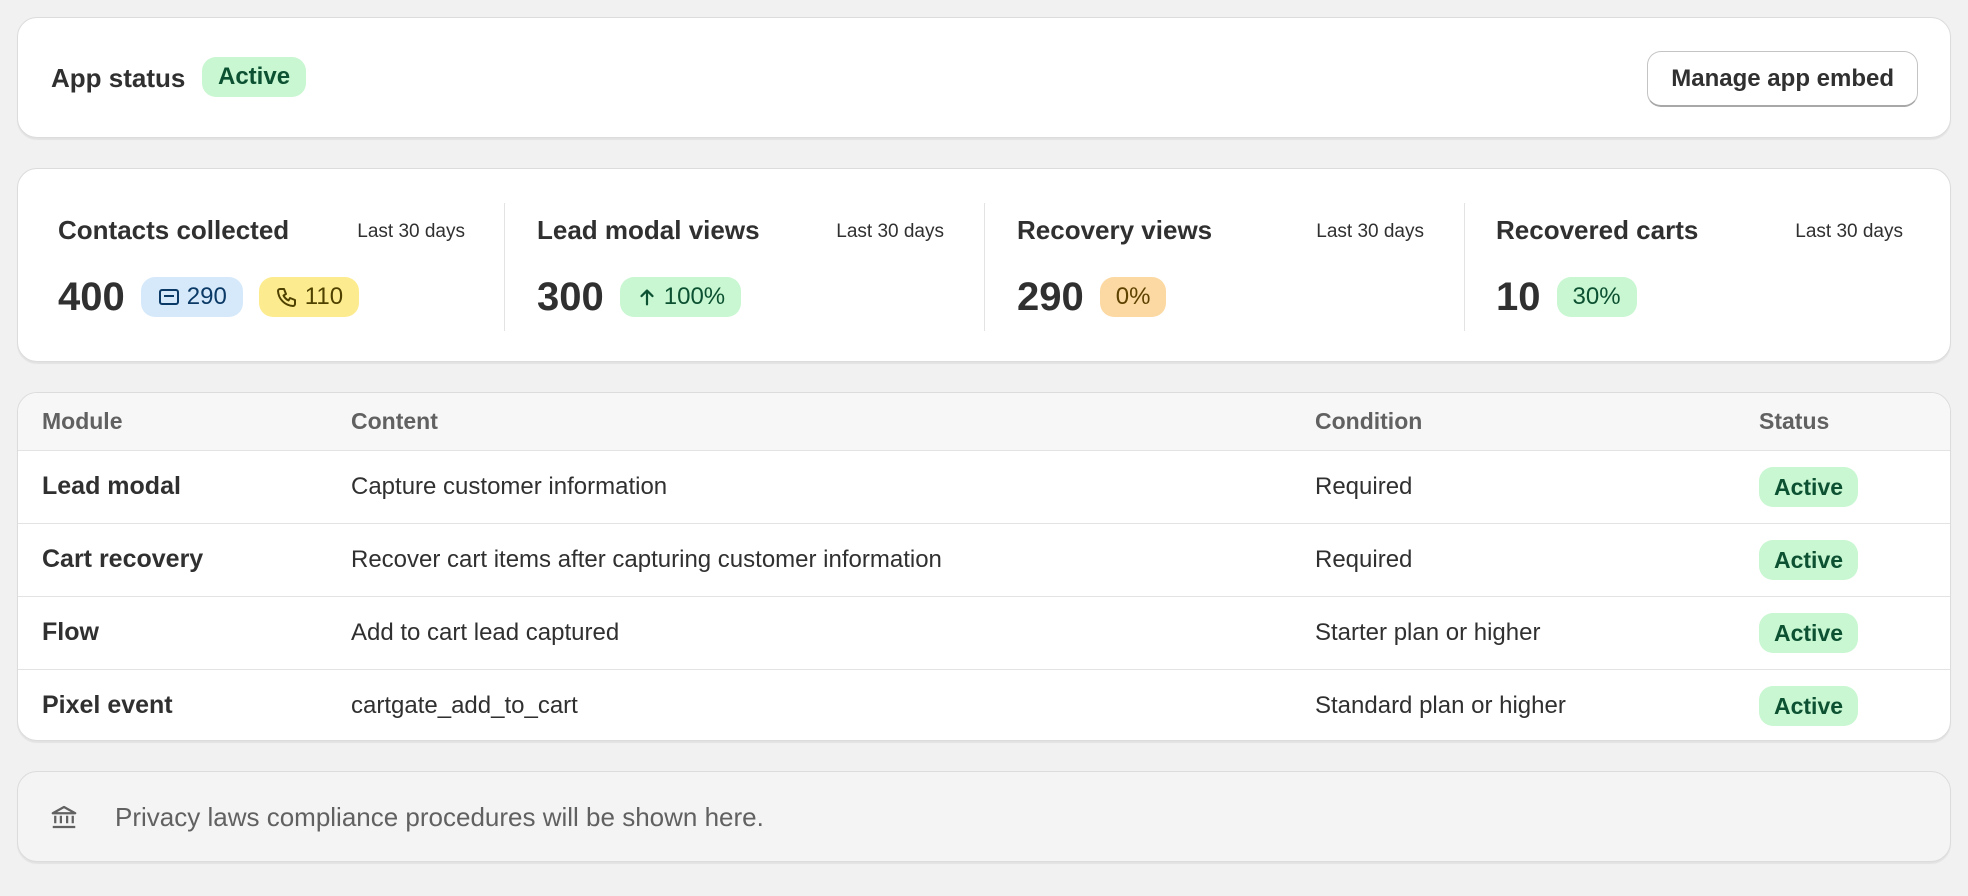 This screenshot has height=896, width=1968. I want to click on metric-title: Recovered carts, so click(1597, 230).